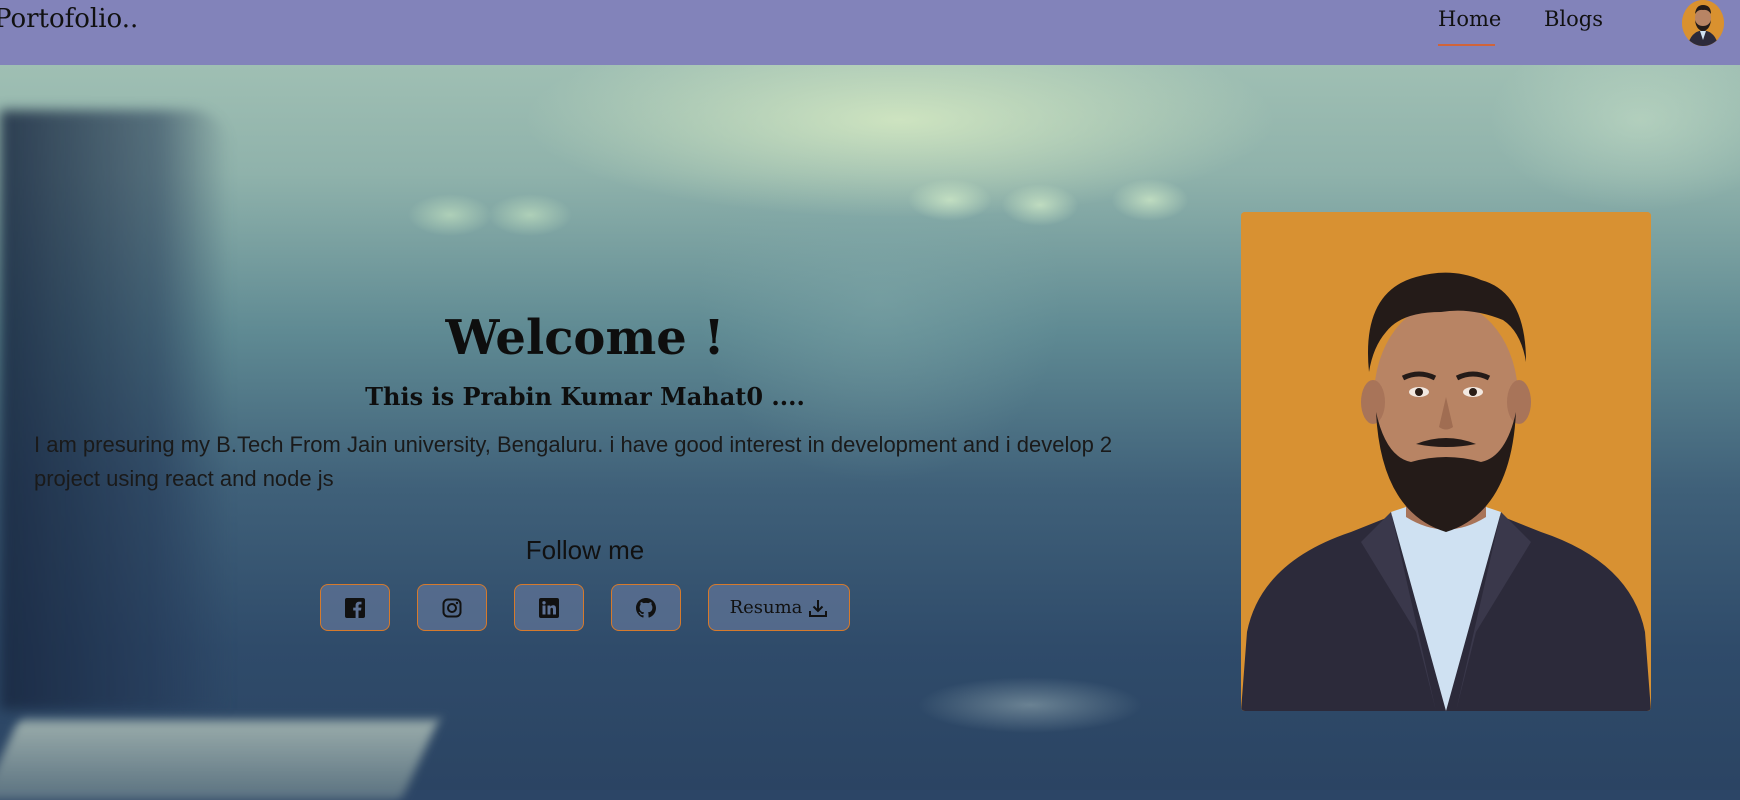  Describe the element at coordinates (1703, 23) in the screenshot. I see `avatar` at that location.